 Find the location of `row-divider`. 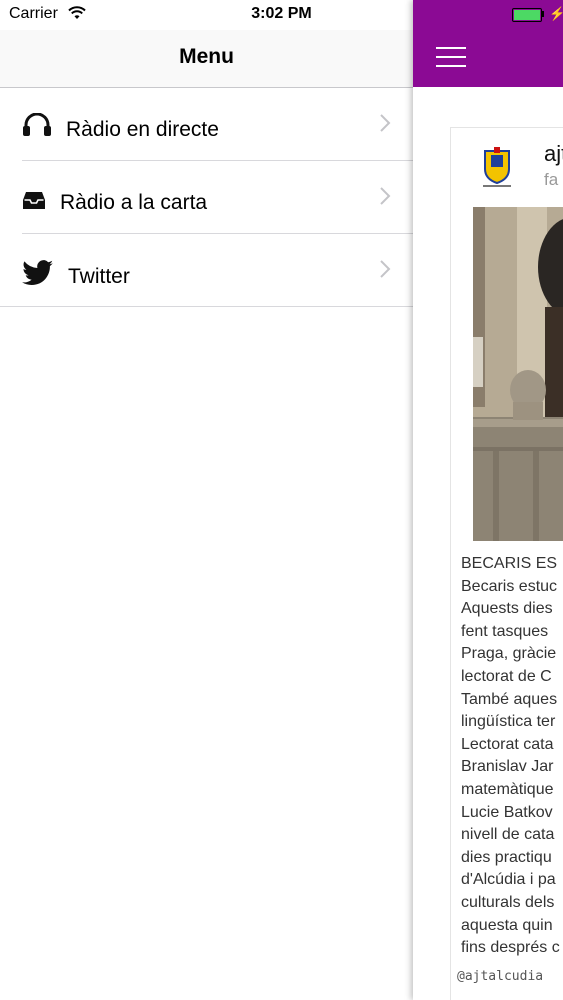

row-divider is located at coordinates (206, 306).